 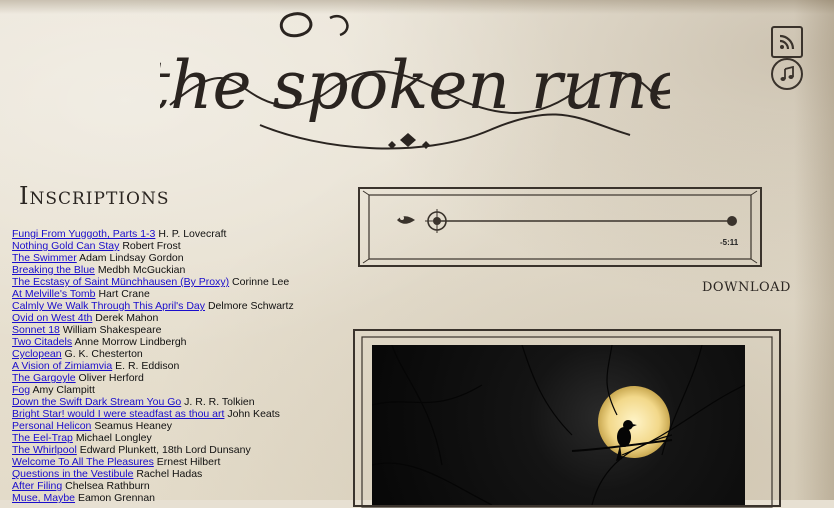 I want to click on inscription-item: Breaking the Blue Medbh McGuckian, so click(x=182, y=270).